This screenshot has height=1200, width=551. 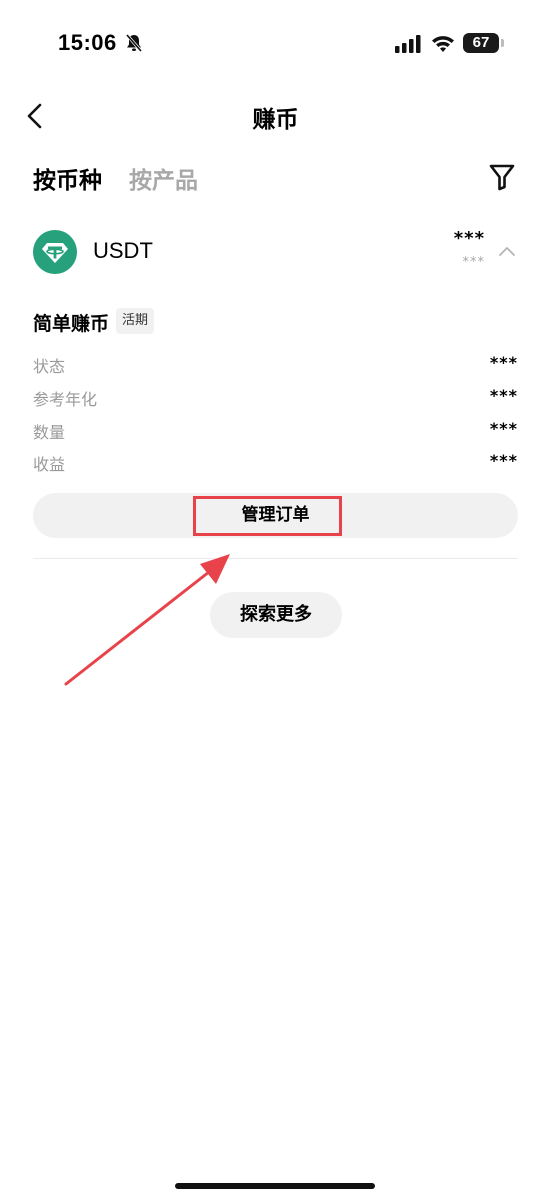 What do you see at coordinates (65, 399) in the screenshot?
I see `row-label-apr: 参考年化` at bounding box center [65, 399].